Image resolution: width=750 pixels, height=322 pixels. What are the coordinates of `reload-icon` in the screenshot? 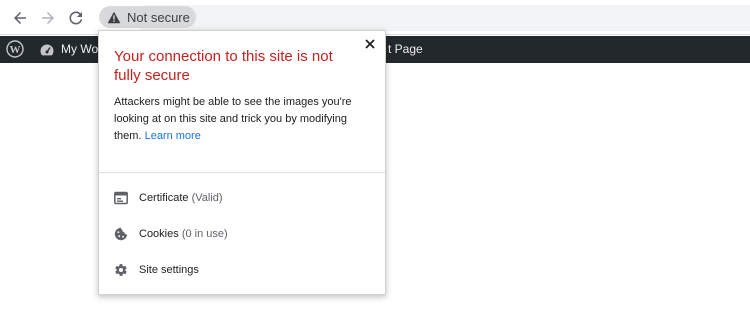 It's located at (76, 18).